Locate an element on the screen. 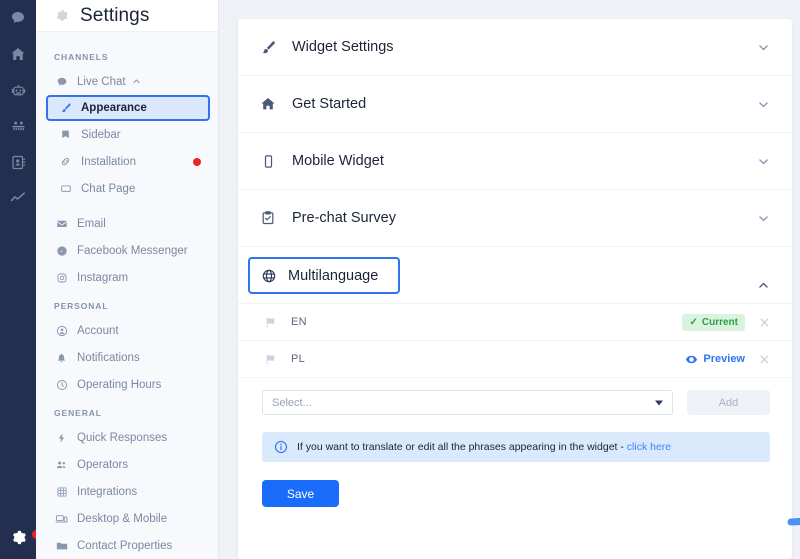 Image resolution: width=800 pixels, height=559 pixels. sidebar-item-quick-responses: Quick Responses is located at coordinates (127, 437).